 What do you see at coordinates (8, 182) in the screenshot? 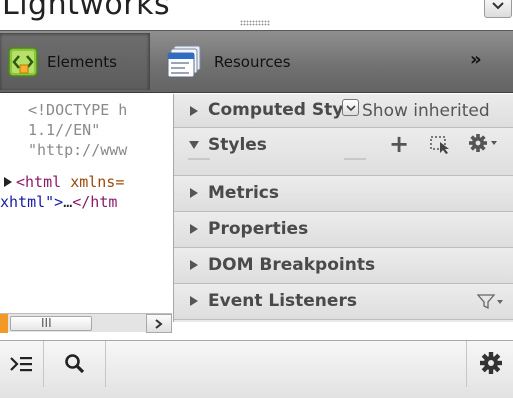
I see `expand-triangle-icon` at bounding box center [8, 182].